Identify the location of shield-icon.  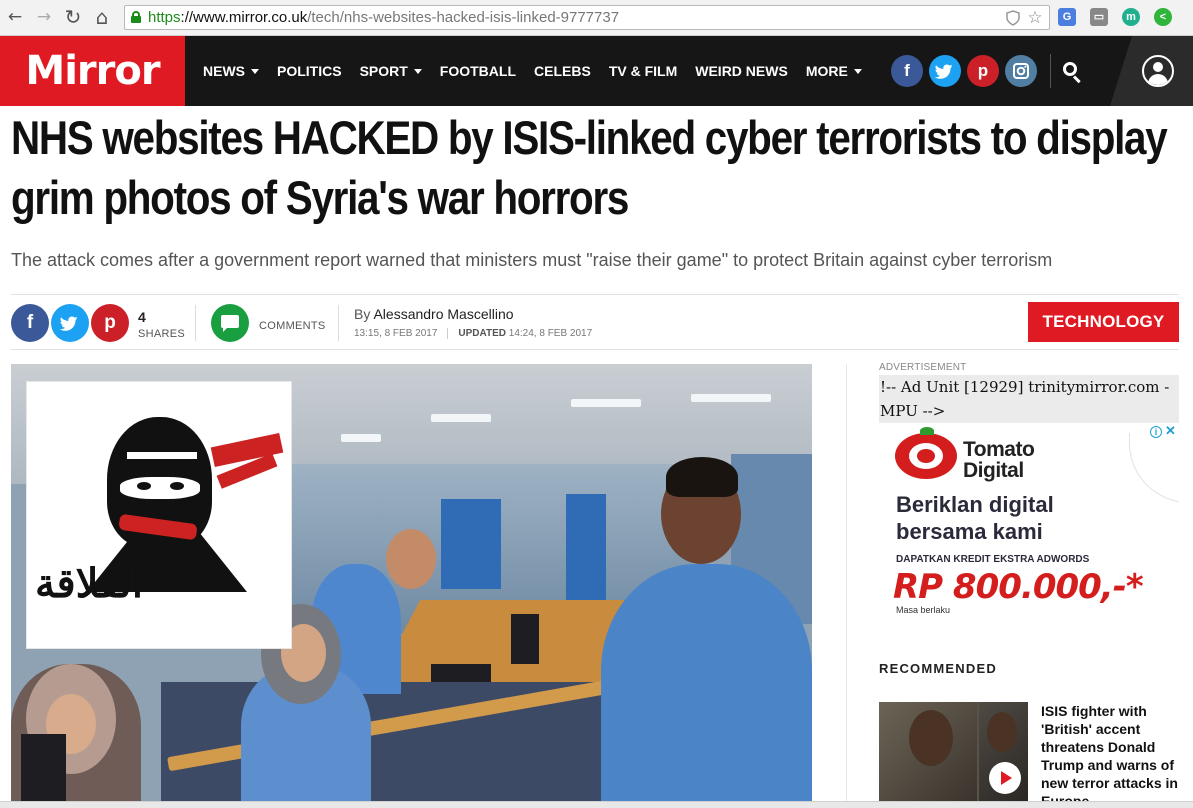
(1013, 18).